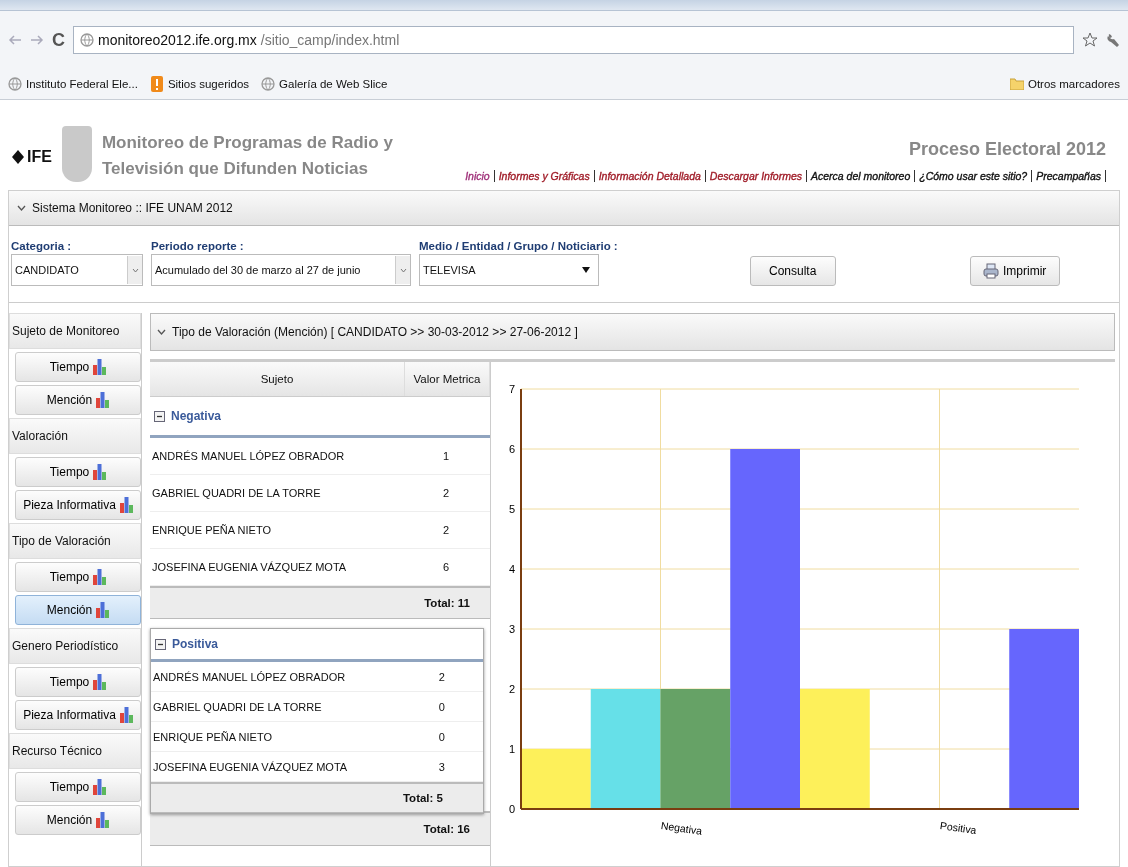 The height and width of the screenshot is (867, 1128). Describe the element at coordinates (1016, 84) in the screenshot. I see `folder-icon` at that location.